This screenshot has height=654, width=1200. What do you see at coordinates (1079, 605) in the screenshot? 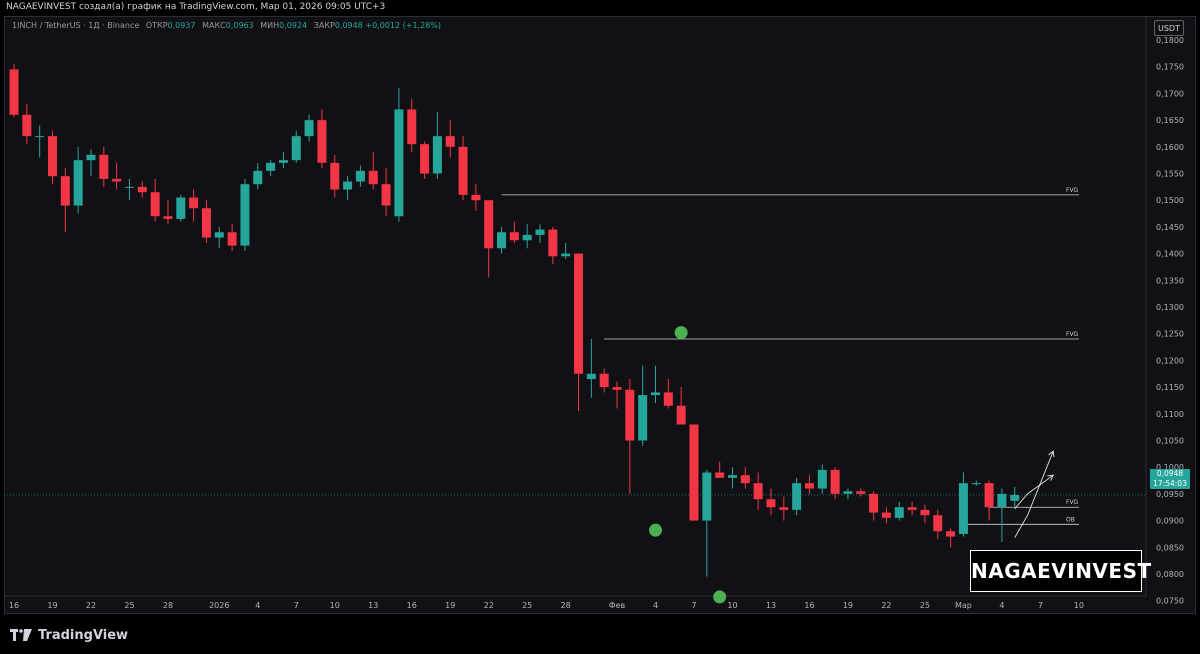
I see `x-tick-label: 10` at bounding box center [1079, 605].